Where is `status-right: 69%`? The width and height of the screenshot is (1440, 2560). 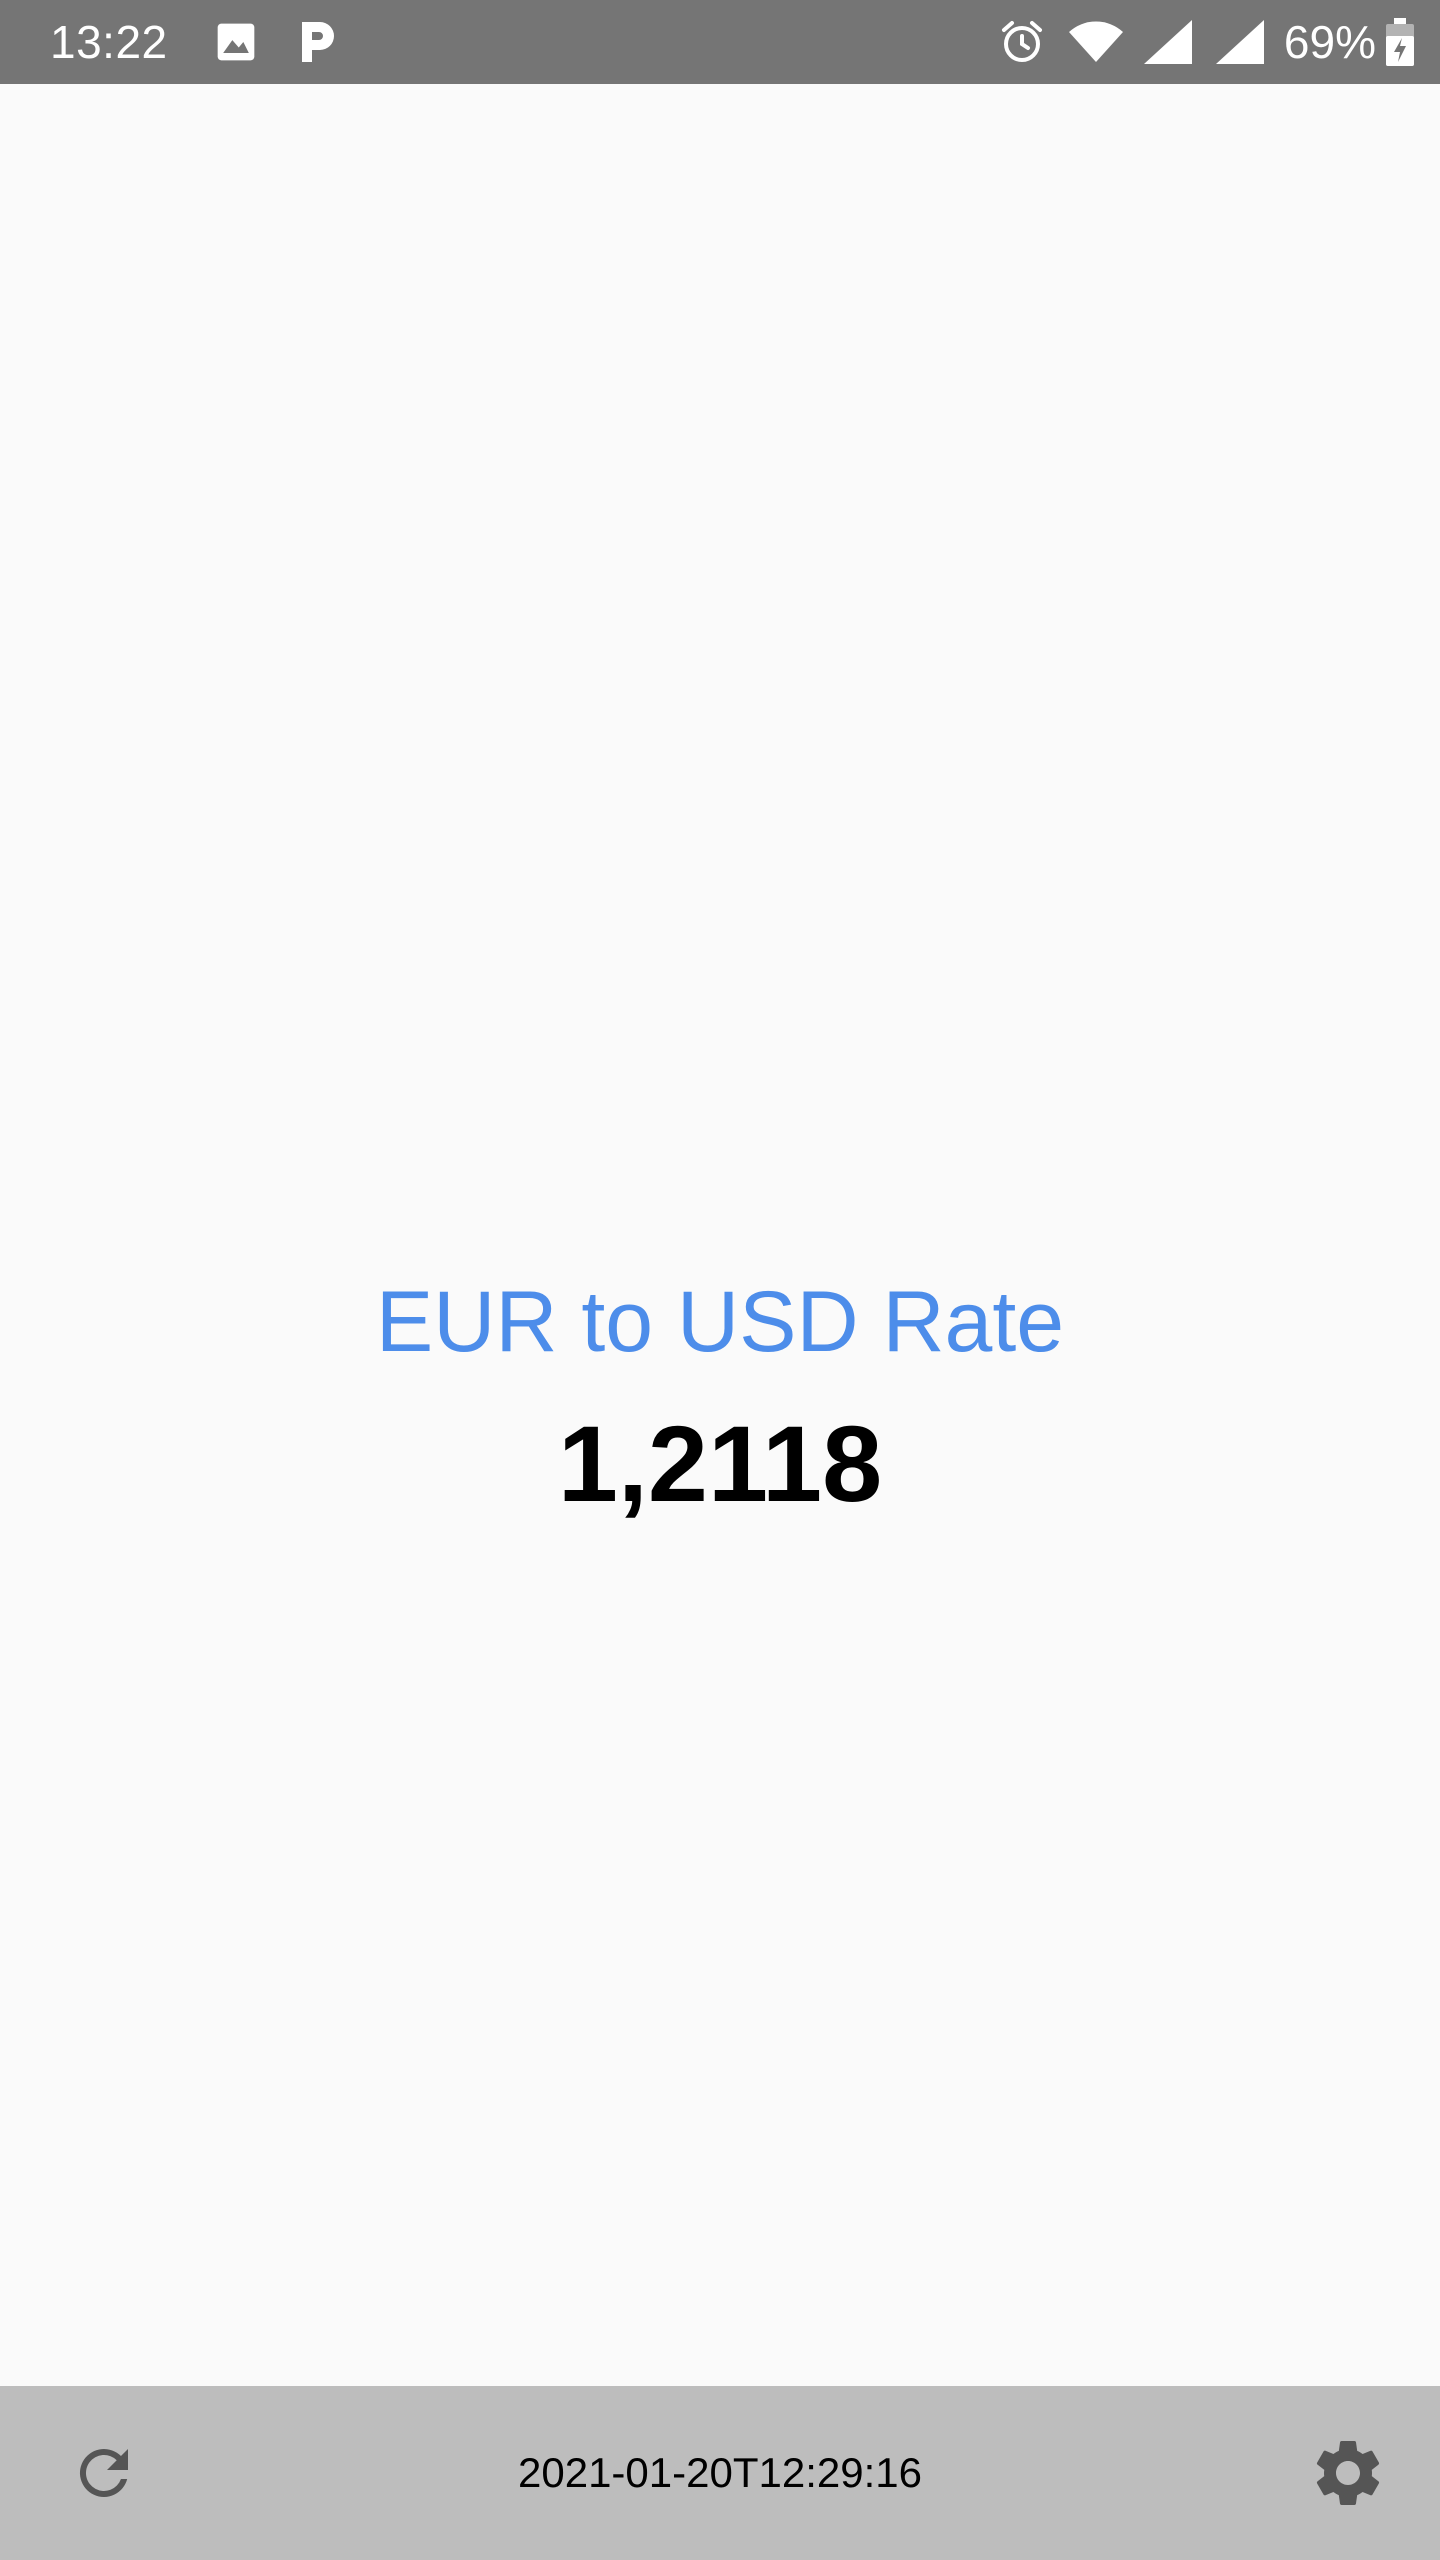 status-right: 69% is located at coordinates (1206, 42).